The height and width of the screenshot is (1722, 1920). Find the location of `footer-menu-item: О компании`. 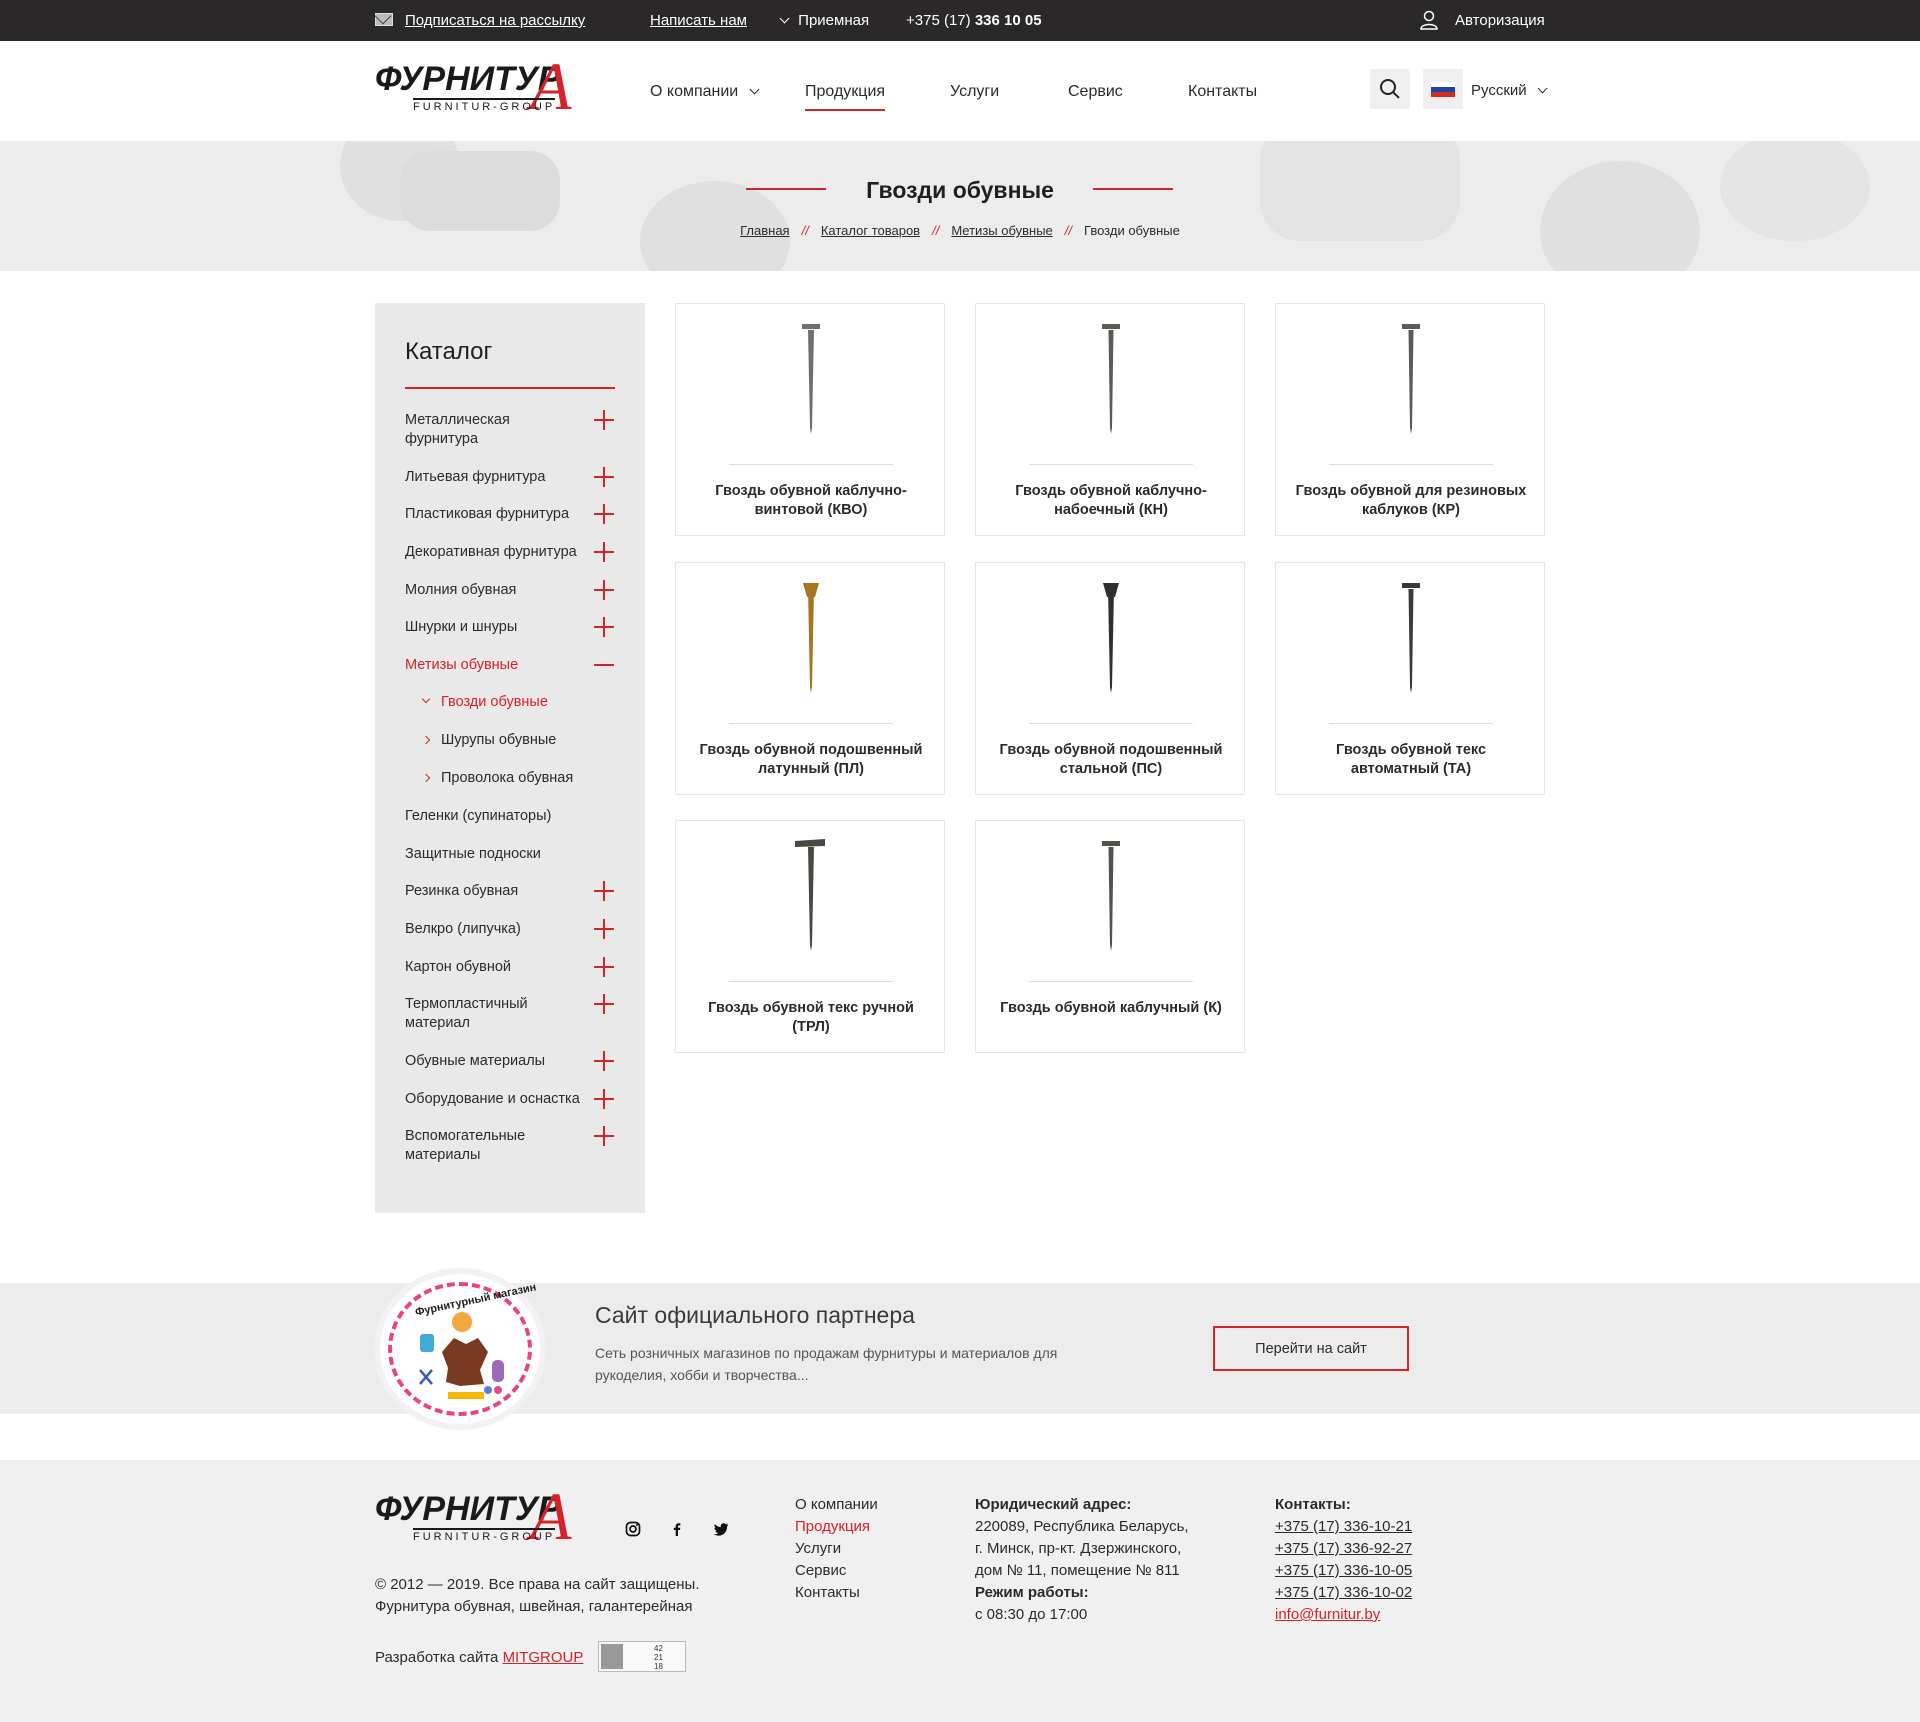

footer-menu-item: О компании is located at coordinates (836, 1505).